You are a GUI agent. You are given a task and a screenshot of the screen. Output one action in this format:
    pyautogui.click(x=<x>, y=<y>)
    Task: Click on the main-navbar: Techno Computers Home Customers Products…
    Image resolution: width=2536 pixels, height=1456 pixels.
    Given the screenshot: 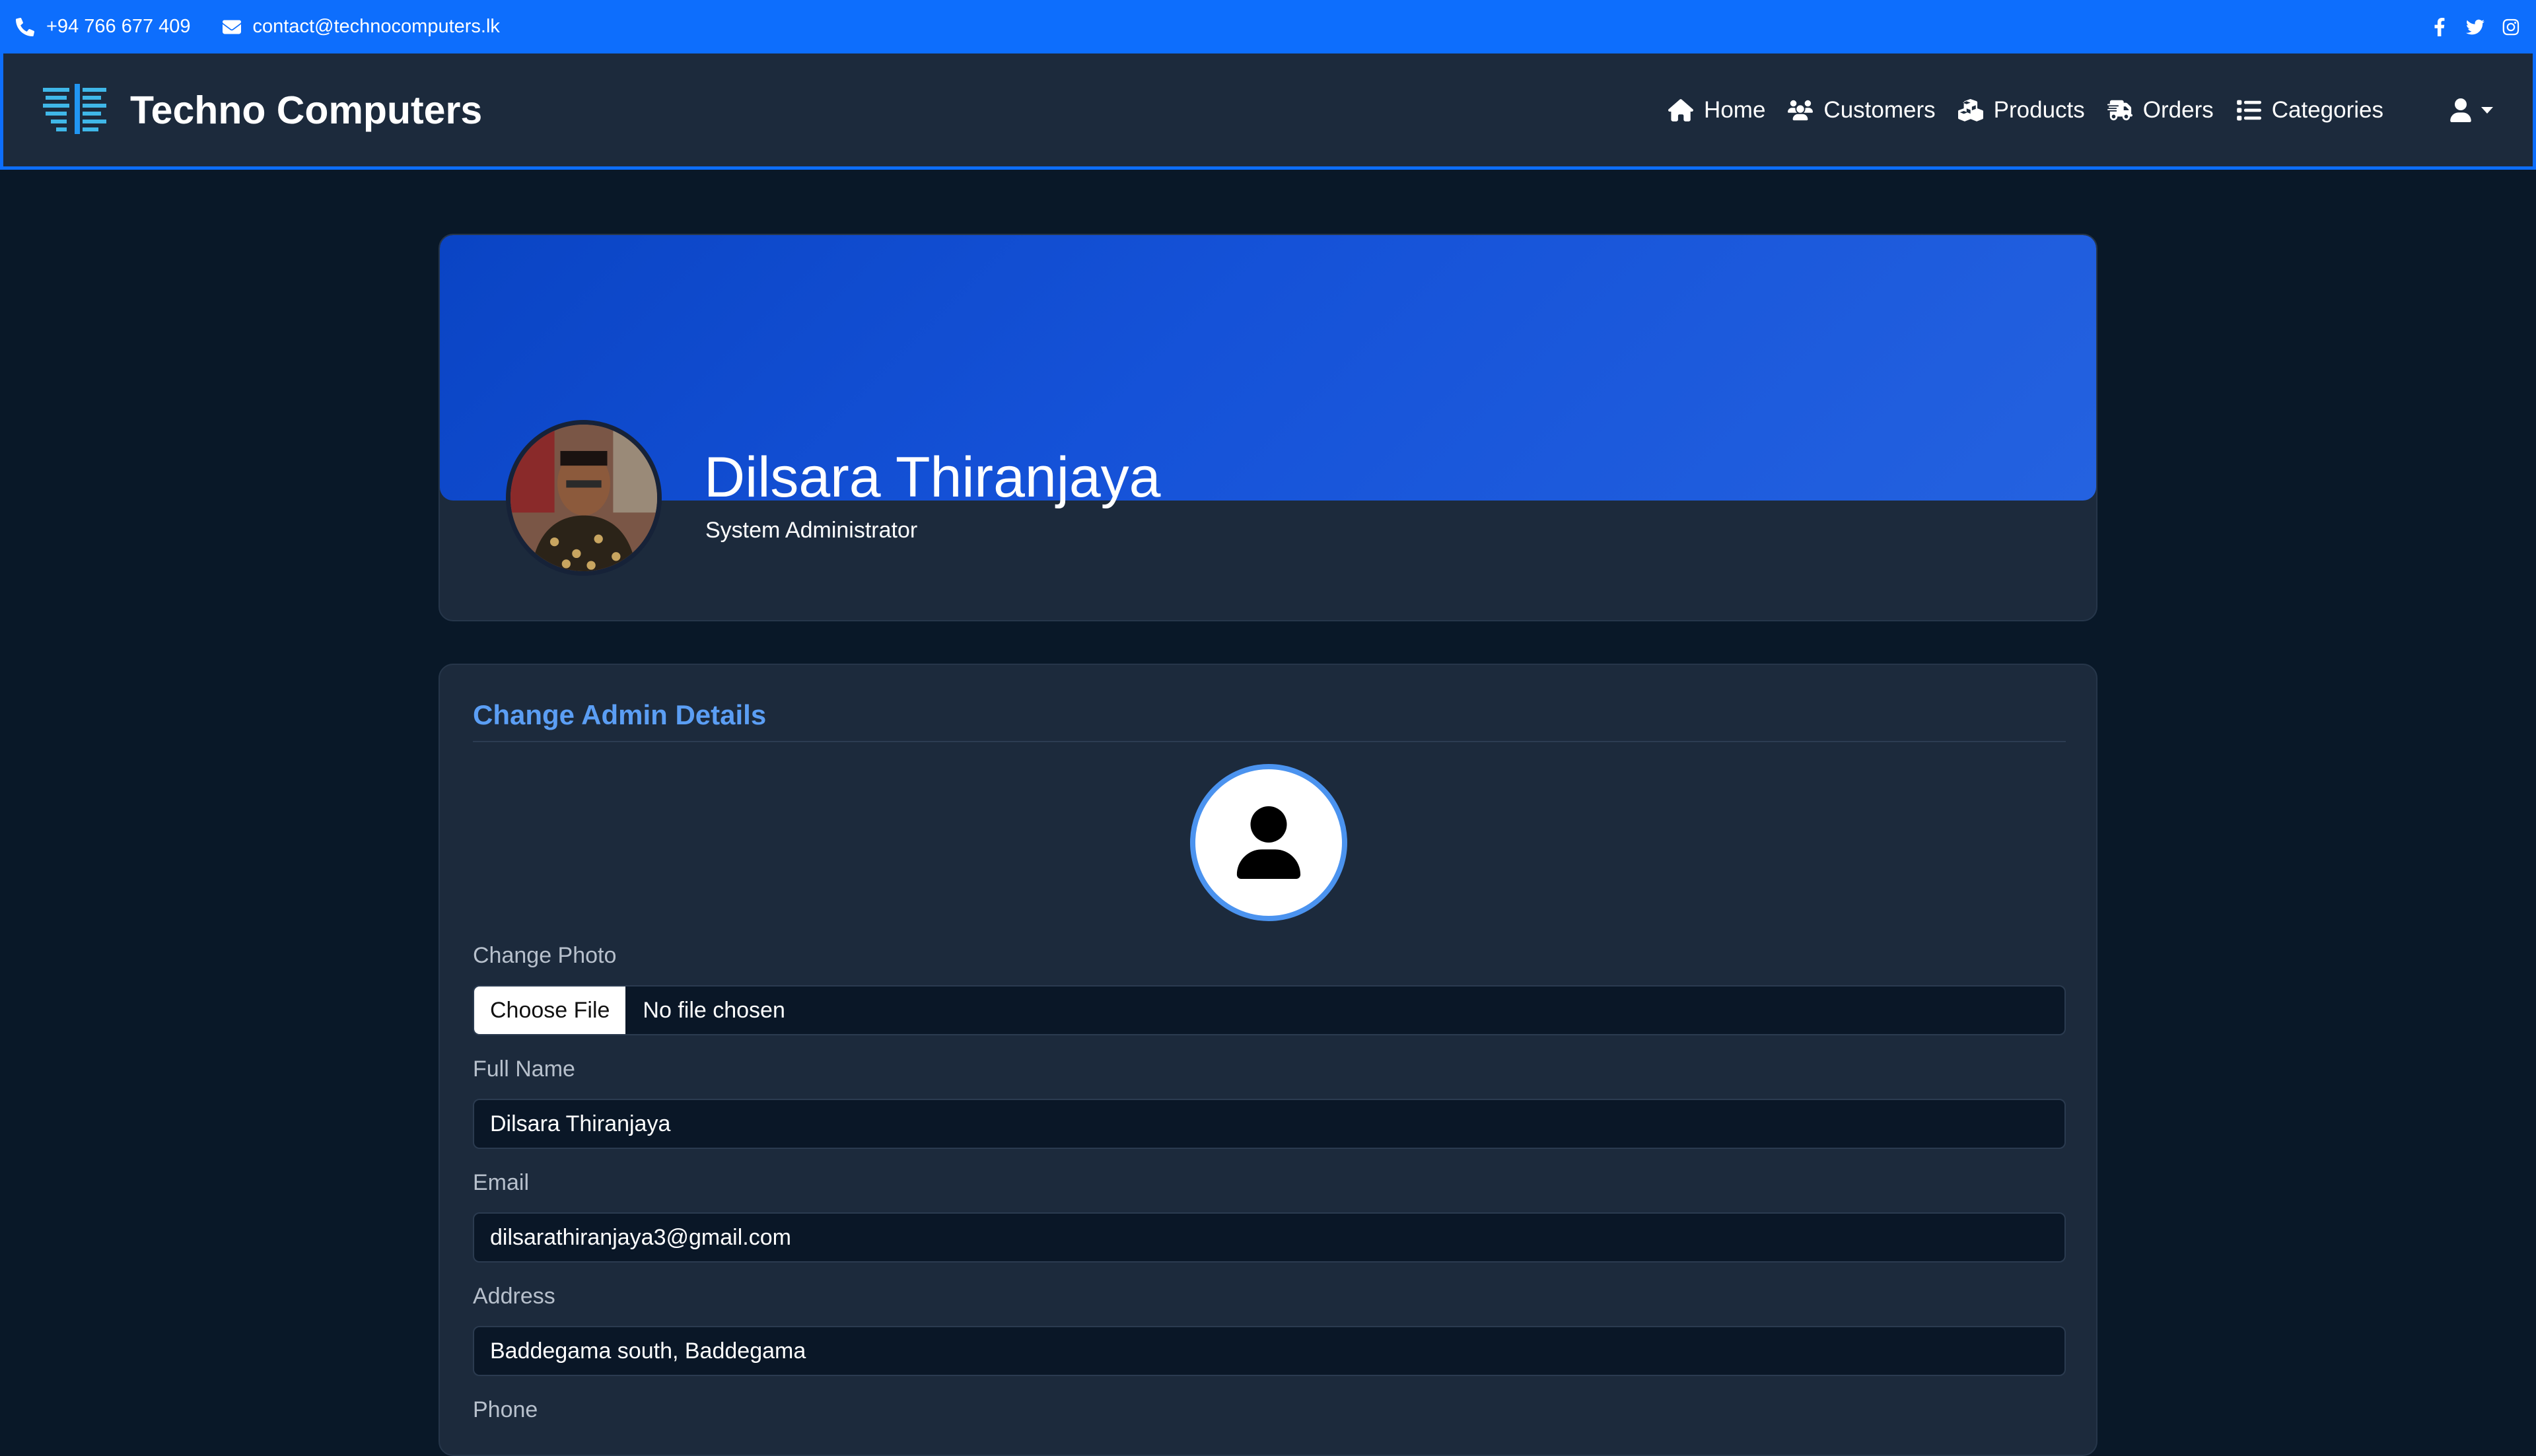 What is the action you would take?
    pyautogui.click(x=1268, y=111)
    